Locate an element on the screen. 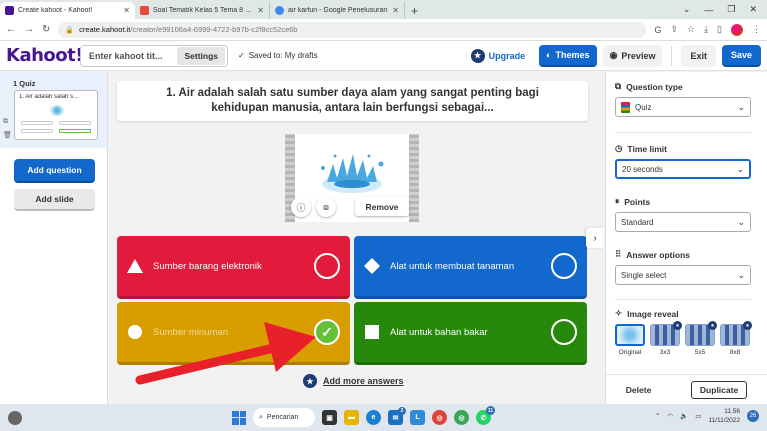 This screenshot has height=431, width=767. question-media-area: ⓘ ⧈ Remove is located at coordinates (352, 178).